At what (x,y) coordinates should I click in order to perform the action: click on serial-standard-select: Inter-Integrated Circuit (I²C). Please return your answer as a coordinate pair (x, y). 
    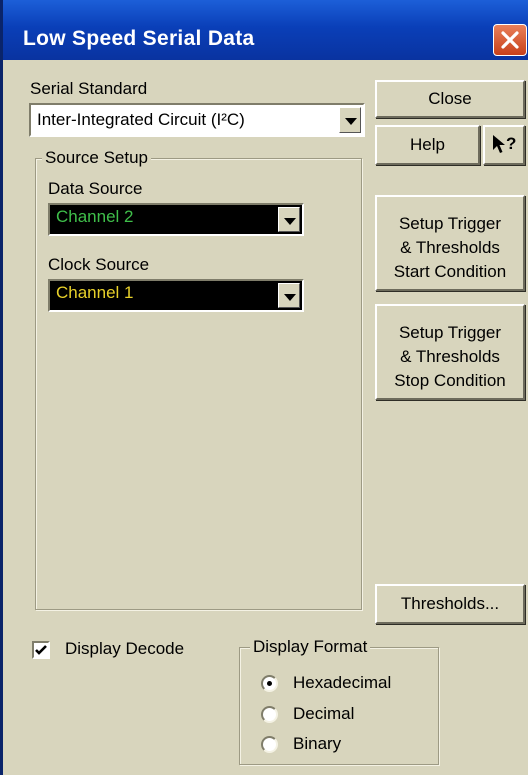
    Looking at the image, I should click on (197, 120).